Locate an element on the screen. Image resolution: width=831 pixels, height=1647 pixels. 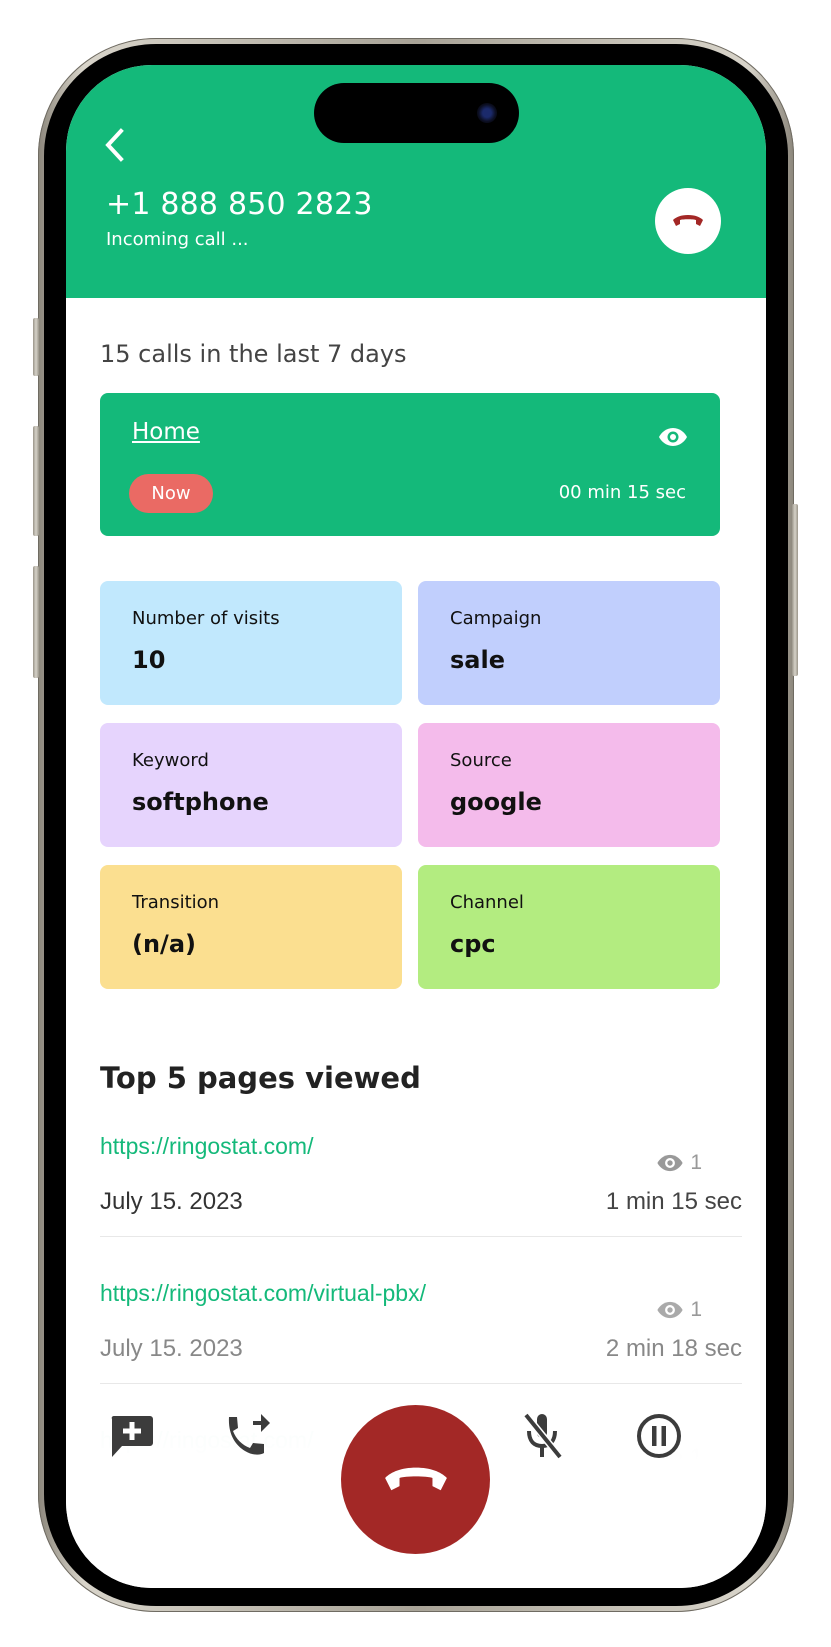
tile-label: Channel is located at coordinates (487, 902).